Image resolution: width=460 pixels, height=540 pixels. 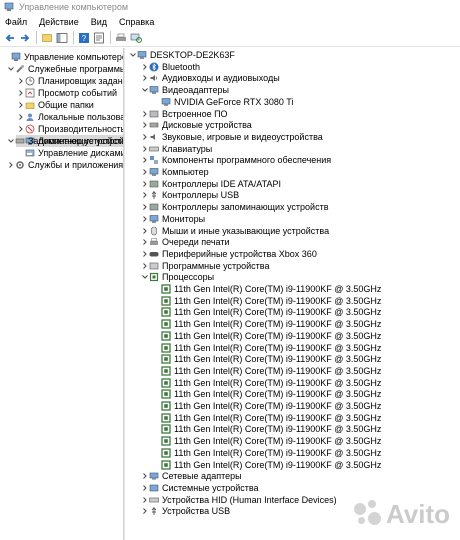 I want to click on up-level-icon, so click(x=46, y=37).